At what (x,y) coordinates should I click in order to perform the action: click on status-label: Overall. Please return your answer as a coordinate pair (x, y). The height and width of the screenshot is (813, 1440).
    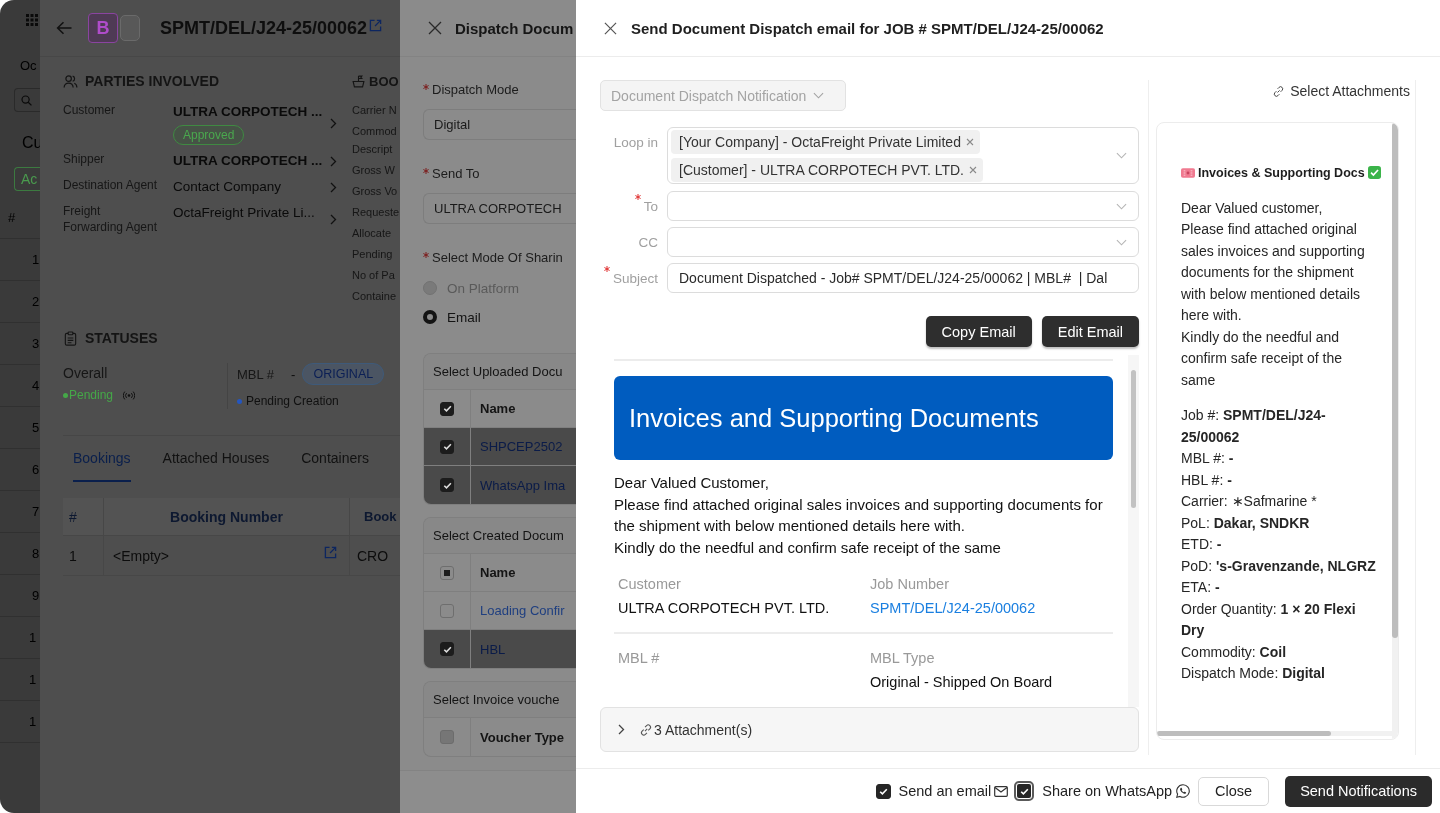
    Looking at the image, I should click on (85, 373).